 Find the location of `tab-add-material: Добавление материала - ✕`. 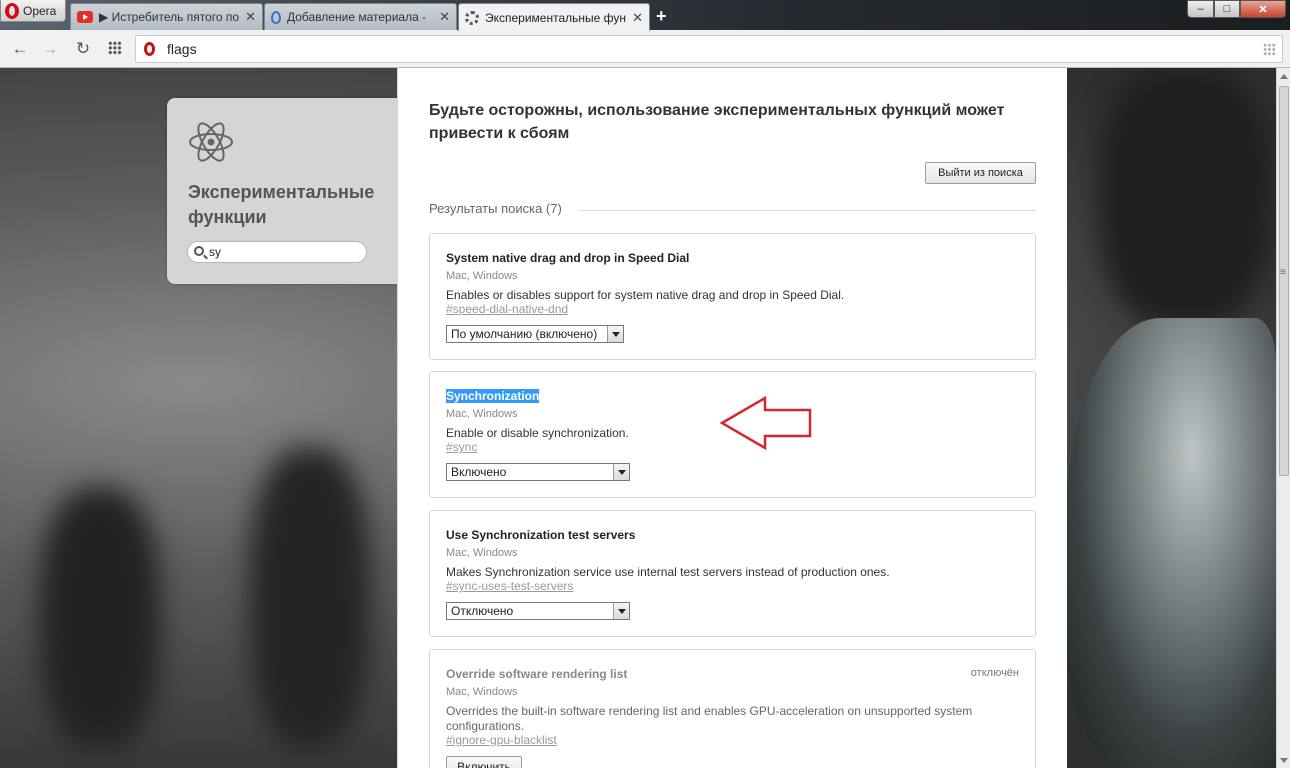

tab-add-material: Добавление материала - ✕ is located at coordinates (360, 16).